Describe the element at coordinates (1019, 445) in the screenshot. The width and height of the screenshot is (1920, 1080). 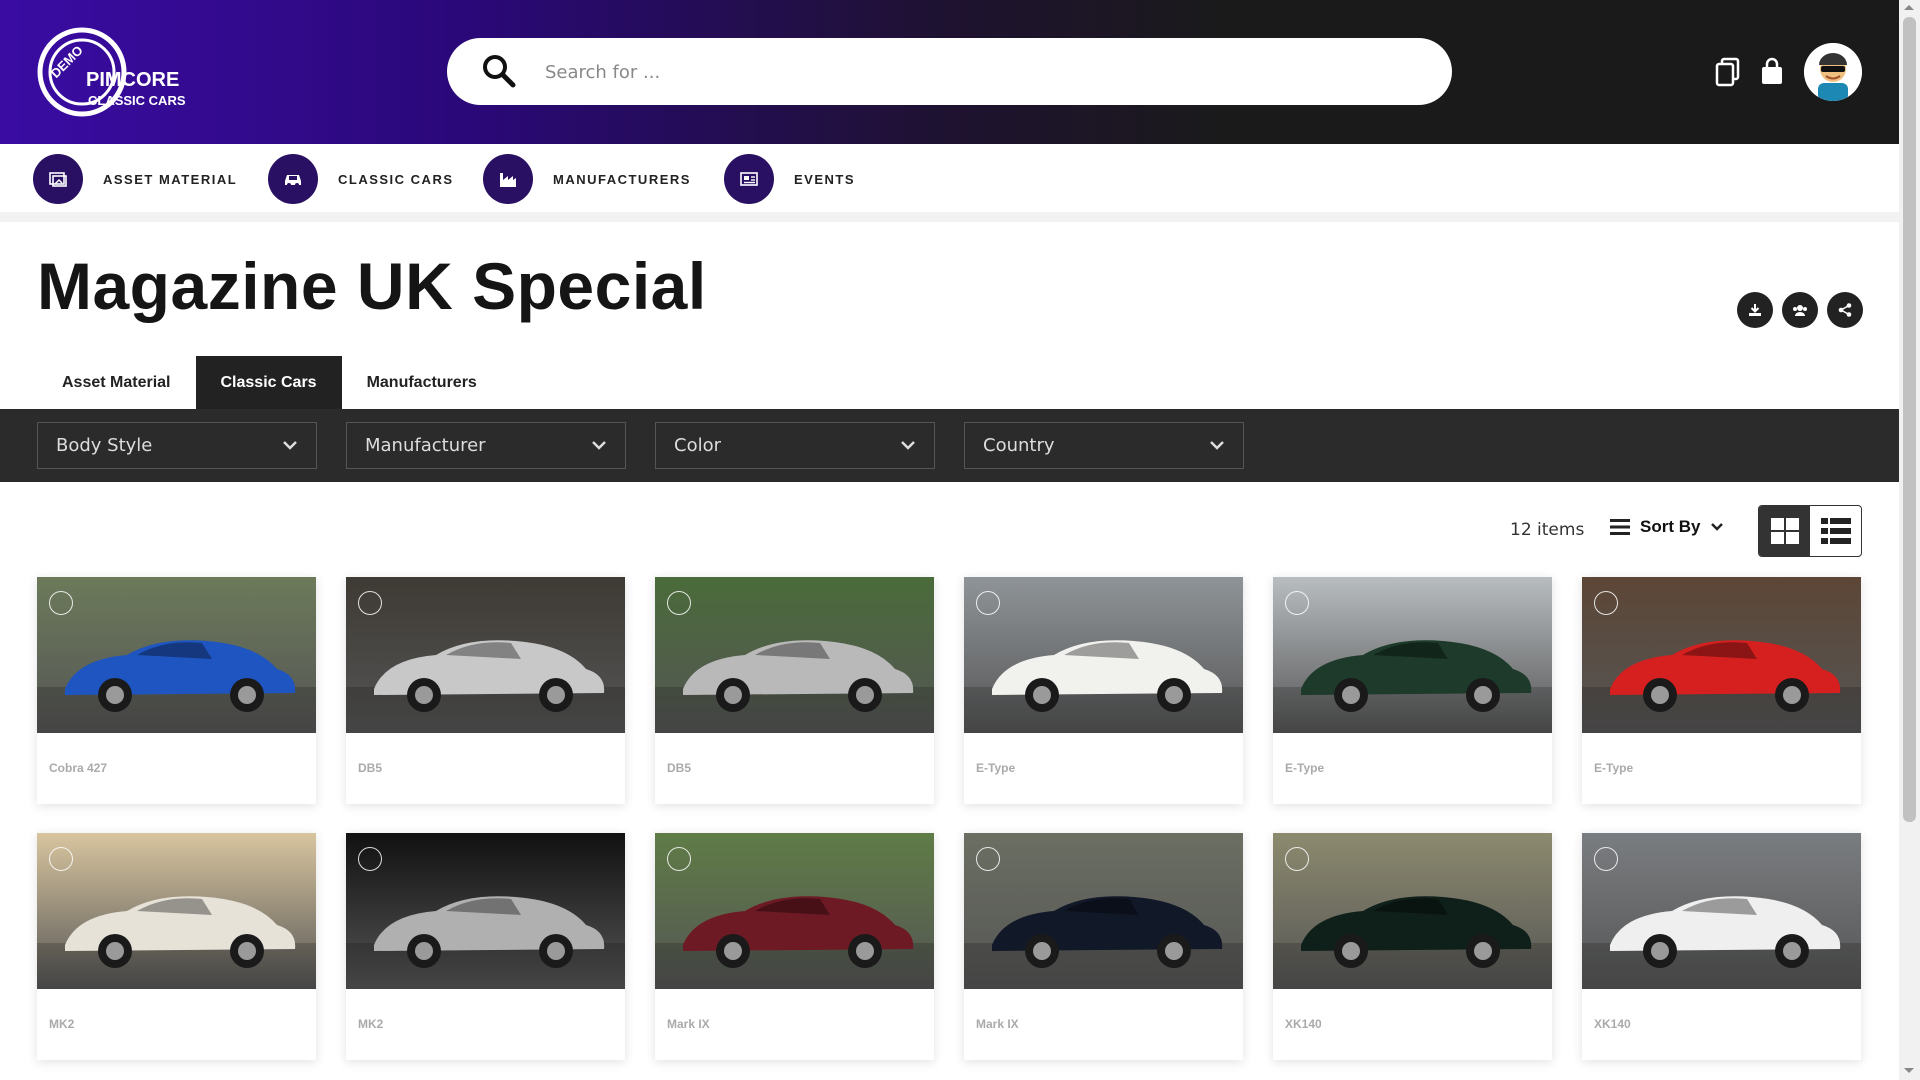
I see `filter-label: Country` at that location.